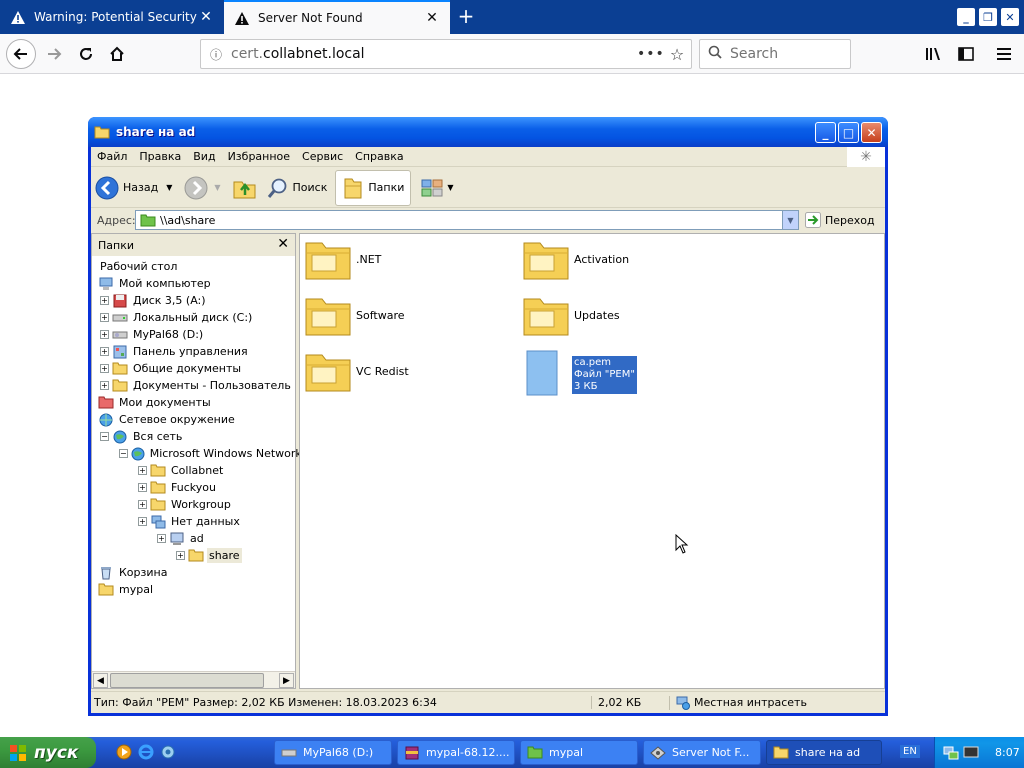 The height and width of the screenshot is (768, 1024). What do you see at coordinates (342, 259) in the screenshot?
I see `folder-item-dotnet: .NET` at bounding box center [342, 259].